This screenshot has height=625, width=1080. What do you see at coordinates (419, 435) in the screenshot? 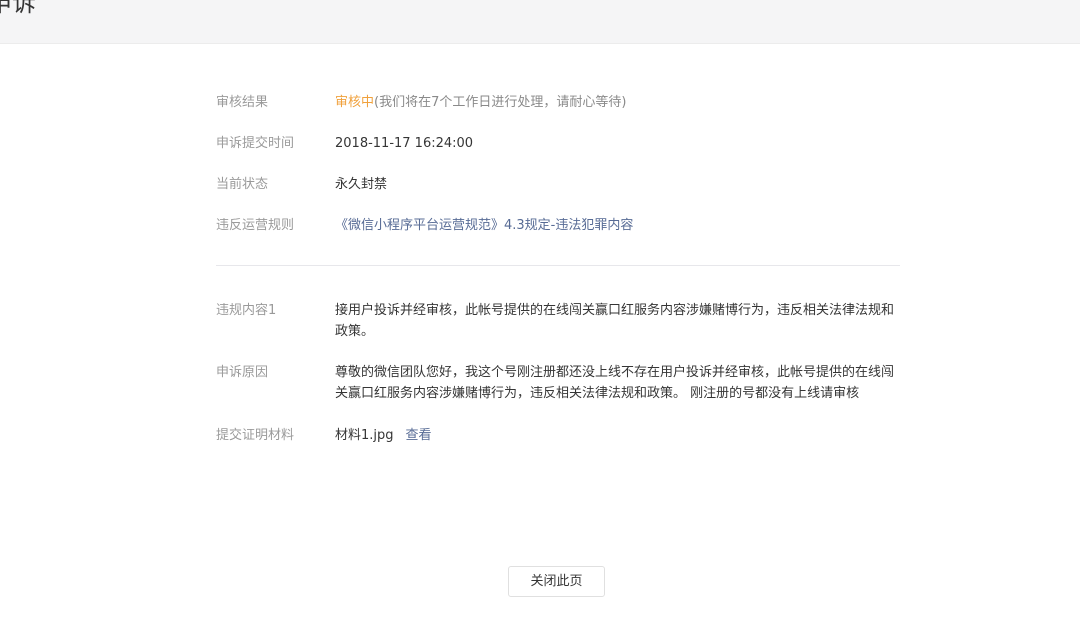
I see `view-evidence-link: 查看` at bounding box center [419, 435].